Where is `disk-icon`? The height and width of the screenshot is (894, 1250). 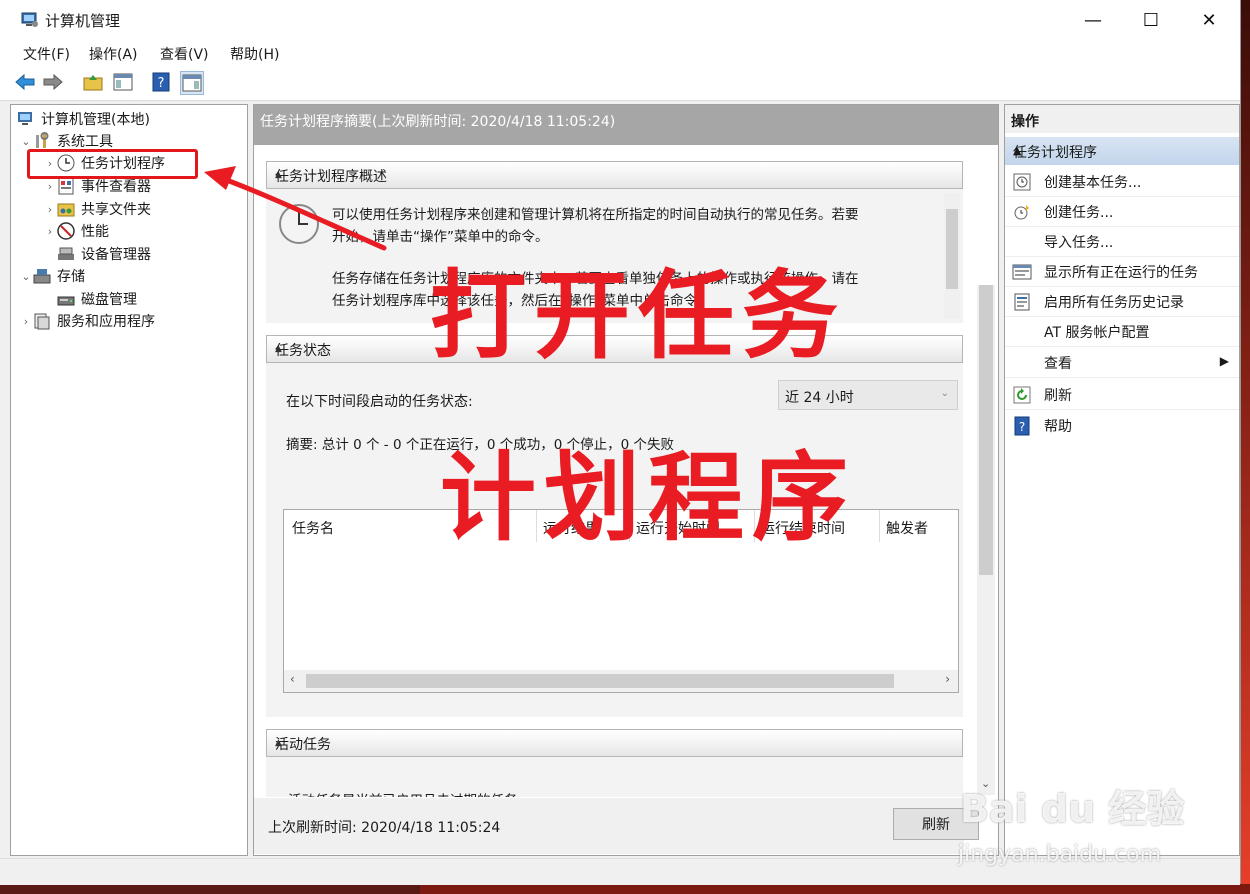
disk-icon is located at coordinates (66, 301).